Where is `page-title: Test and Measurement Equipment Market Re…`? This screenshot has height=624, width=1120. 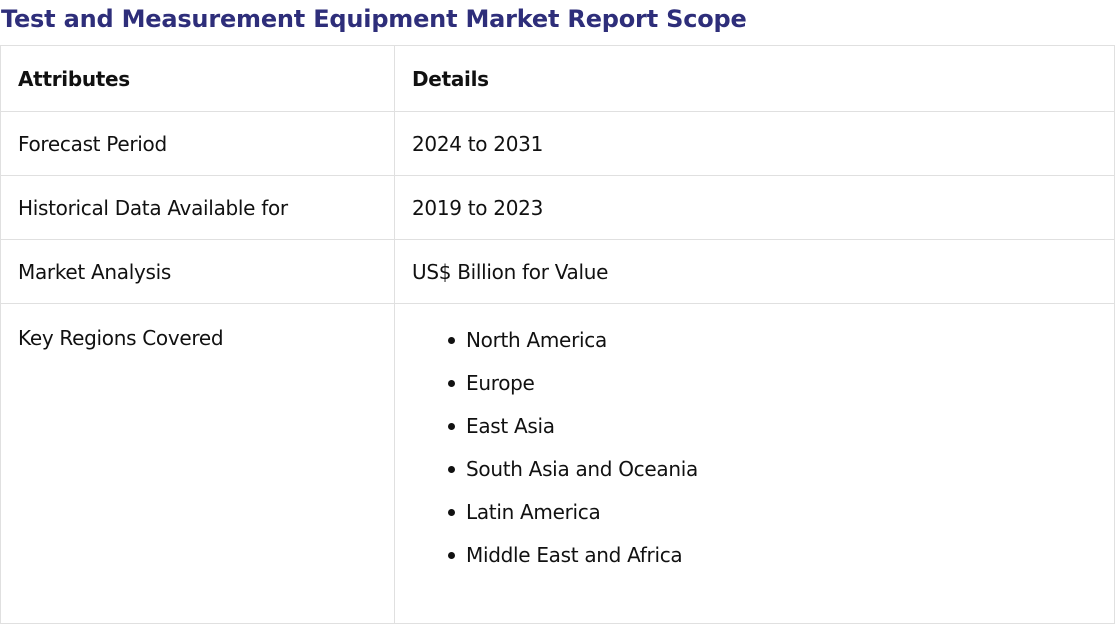 page-title: Test and Measurement Equipment Market Re… is located at coordinates (374, 19).